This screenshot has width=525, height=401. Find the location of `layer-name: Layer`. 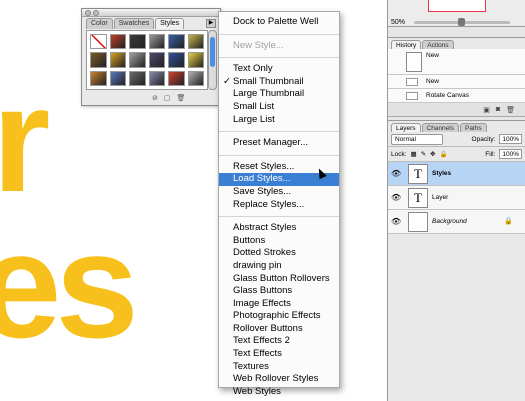

layer-name: Layer is located at coordinates (440, 197).